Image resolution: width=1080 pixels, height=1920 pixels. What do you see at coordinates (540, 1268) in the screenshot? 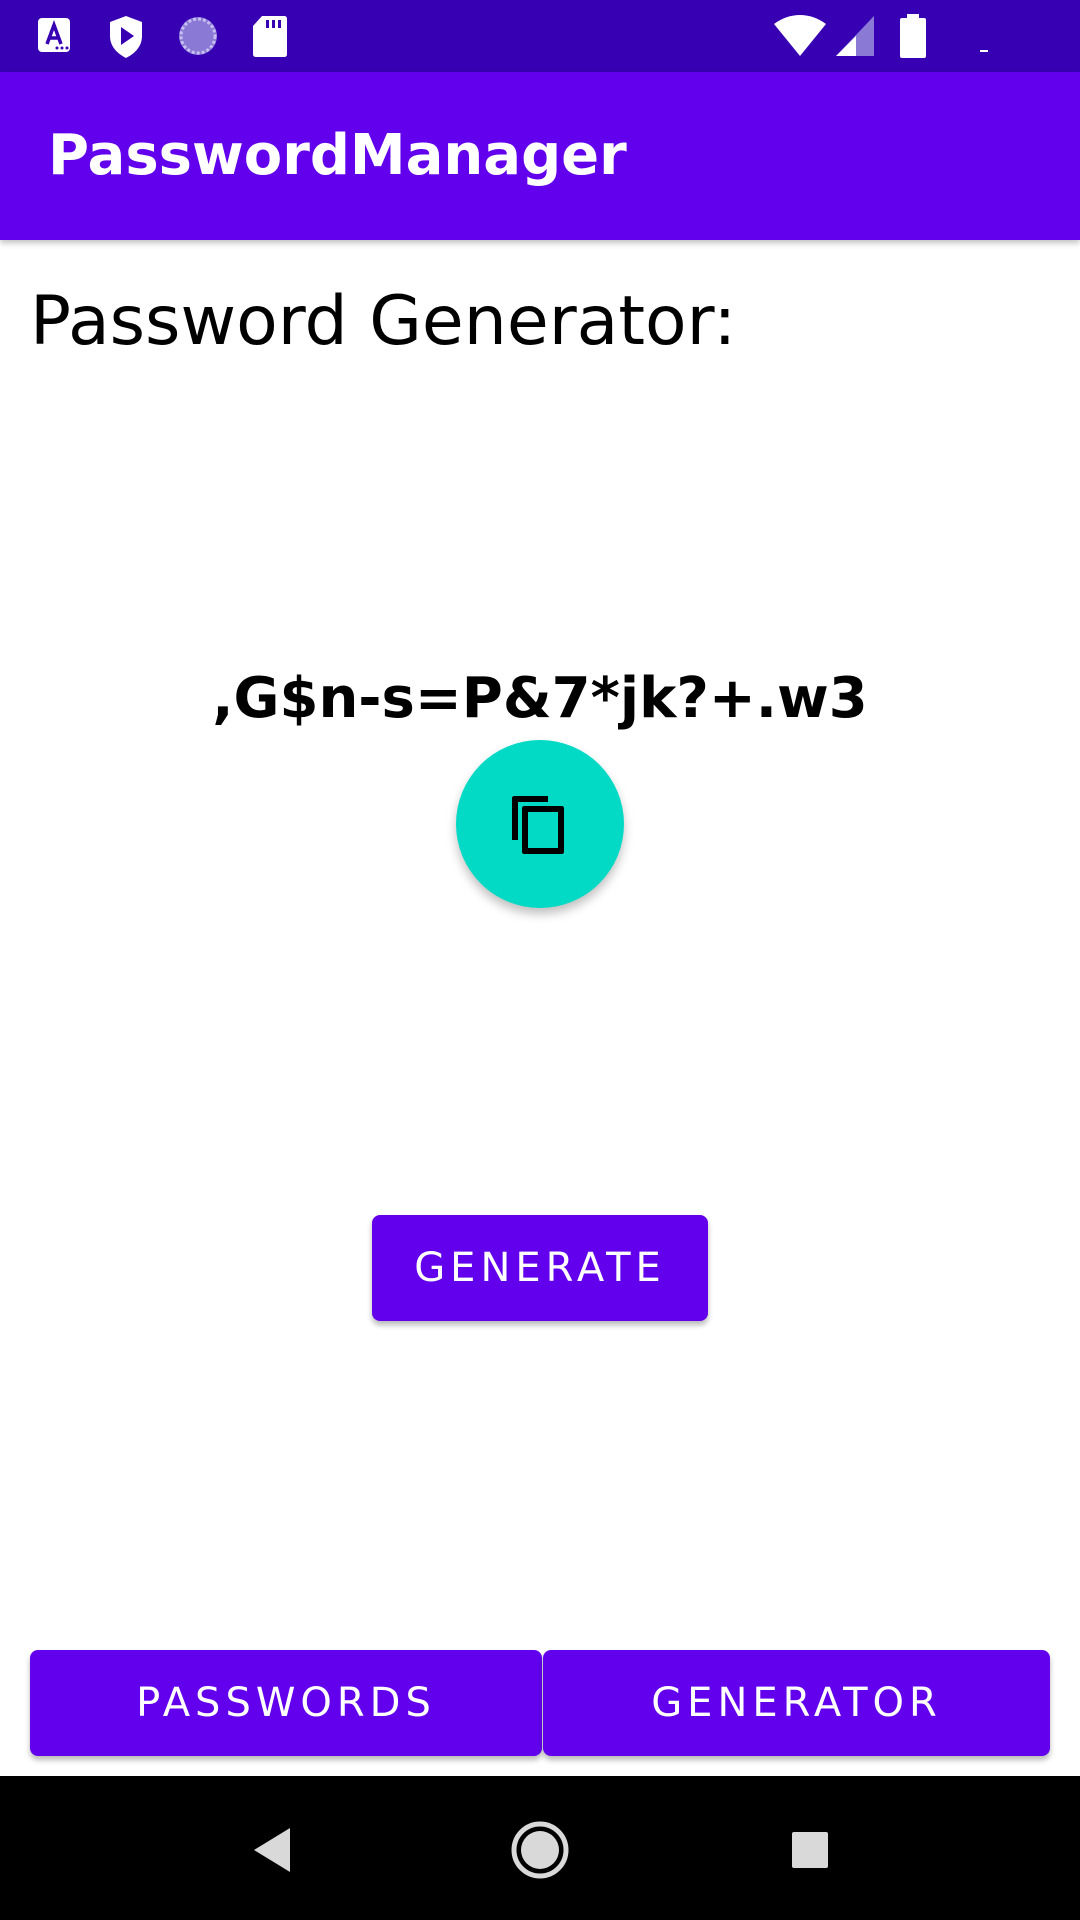
I see `generate-button: GENERATE` at bounding box center [540, 1268].